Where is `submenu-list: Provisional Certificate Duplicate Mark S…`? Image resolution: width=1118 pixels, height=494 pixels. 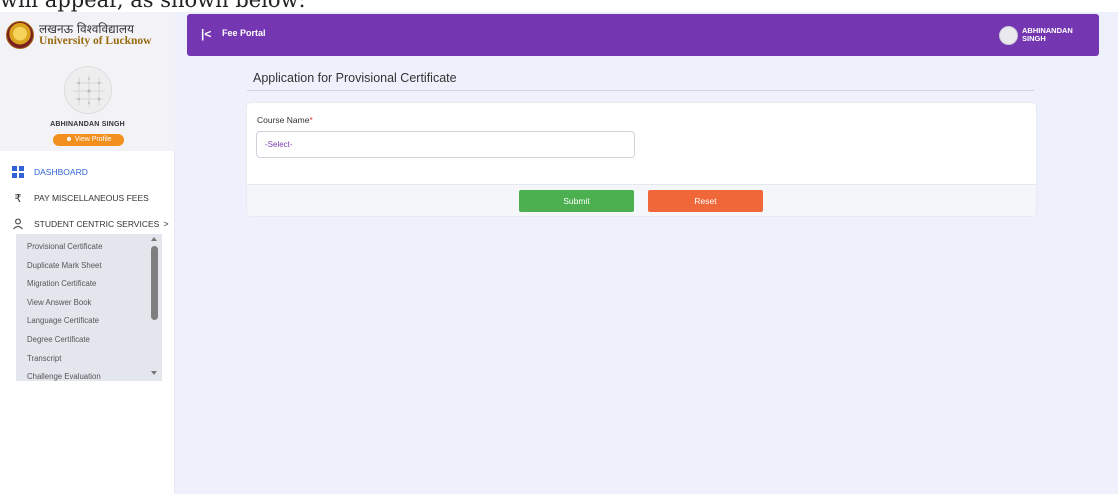
submenu-list: Provisional Certificate Duplicate Mark S… is located at coordinates (81, 307).